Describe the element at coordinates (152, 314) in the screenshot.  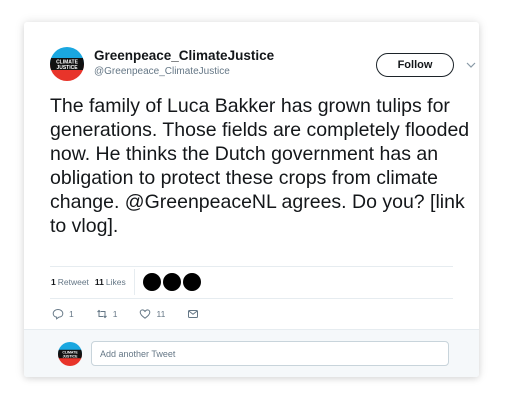
I see `like-button: 11` at that location.